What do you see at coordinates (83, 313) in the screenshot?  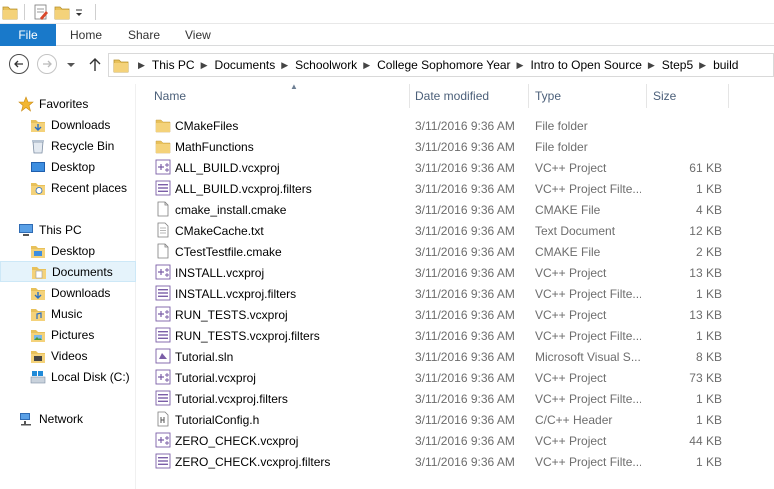 I see `nav-item-music: Music` at bounding box center [83, 313].